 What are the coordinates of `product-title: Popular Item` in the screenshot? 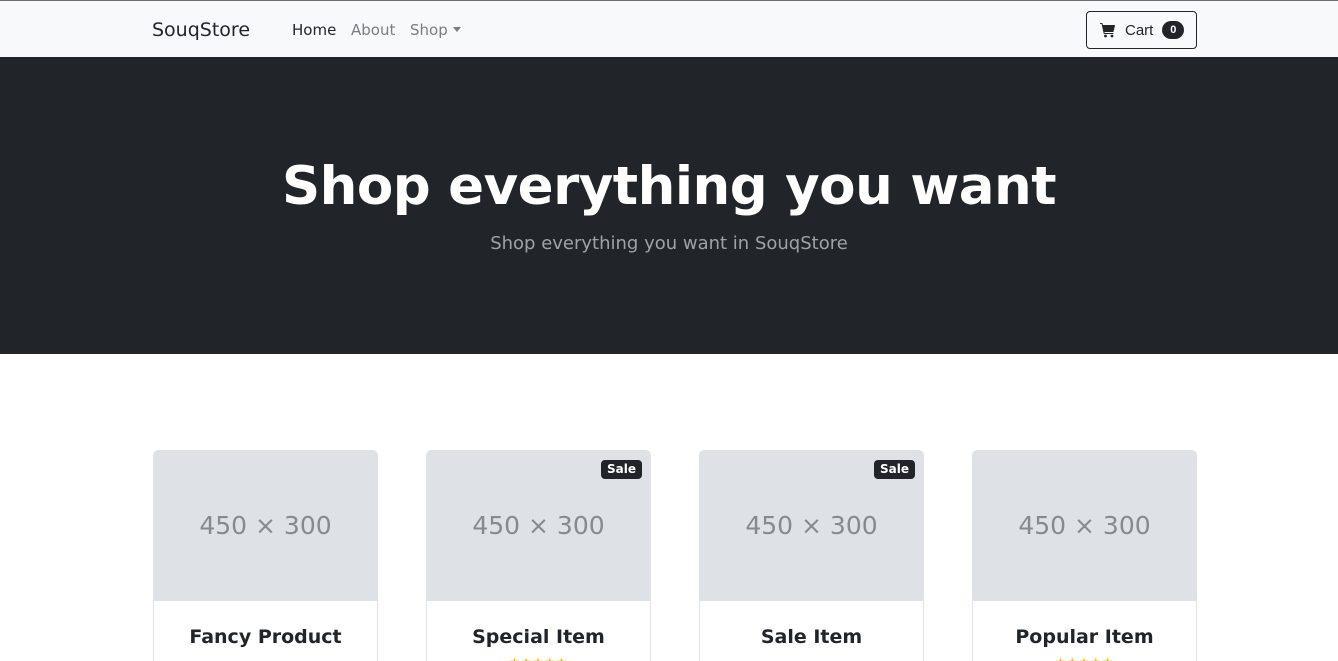 It's located at (1084, 637).